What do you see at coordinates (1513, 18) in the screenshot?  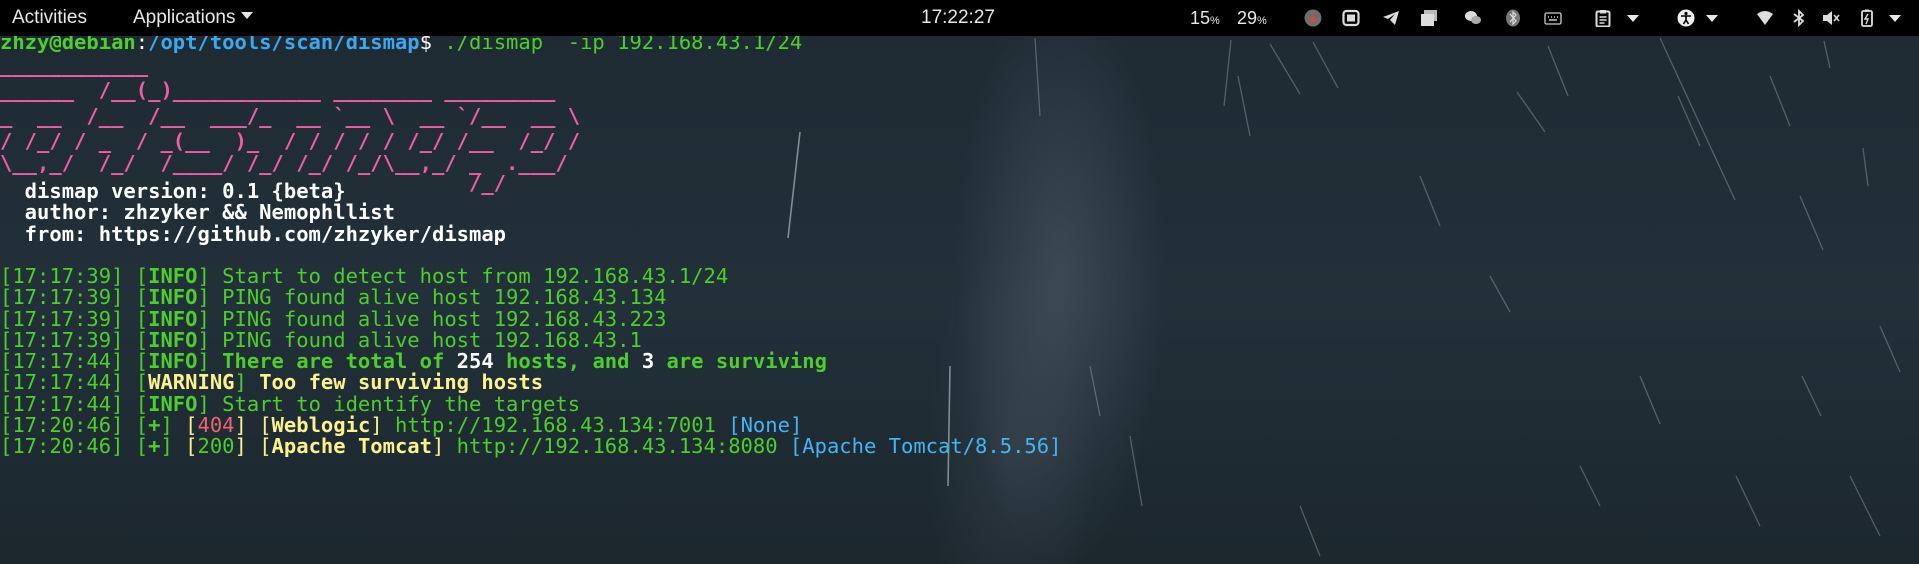 I see `bluetooth-app-icon` at bounding box center [1513, 18].